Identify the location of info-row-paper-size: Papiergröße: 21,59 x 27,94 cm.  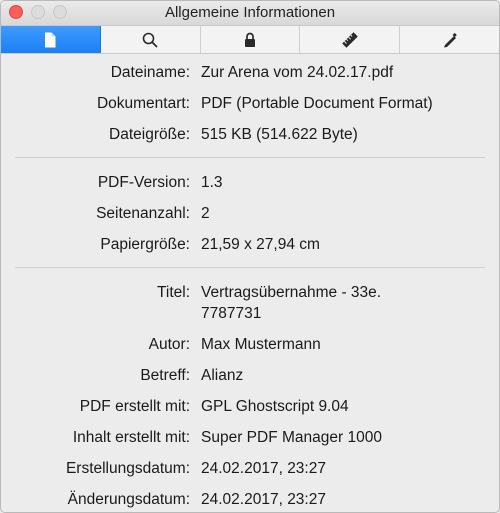
(250, 244).